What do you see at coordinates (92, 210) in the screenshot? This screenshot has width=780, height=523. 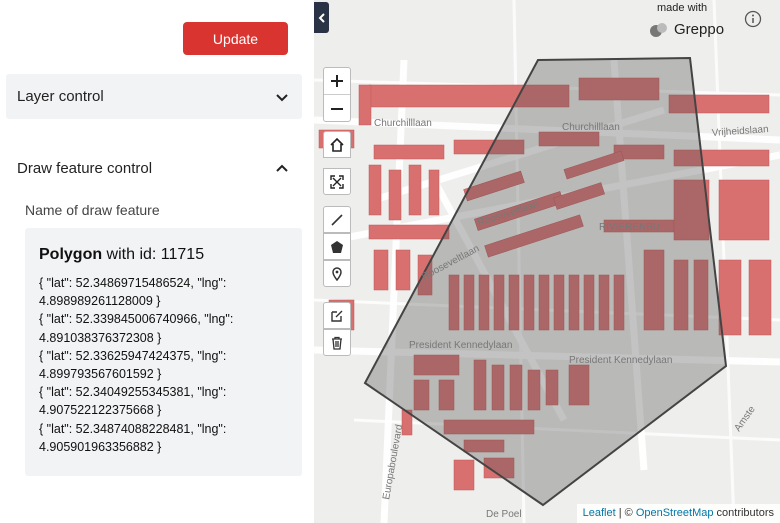 I see `draw-feature-name-label: Name of draw feature` at bounding box center [92, 210].